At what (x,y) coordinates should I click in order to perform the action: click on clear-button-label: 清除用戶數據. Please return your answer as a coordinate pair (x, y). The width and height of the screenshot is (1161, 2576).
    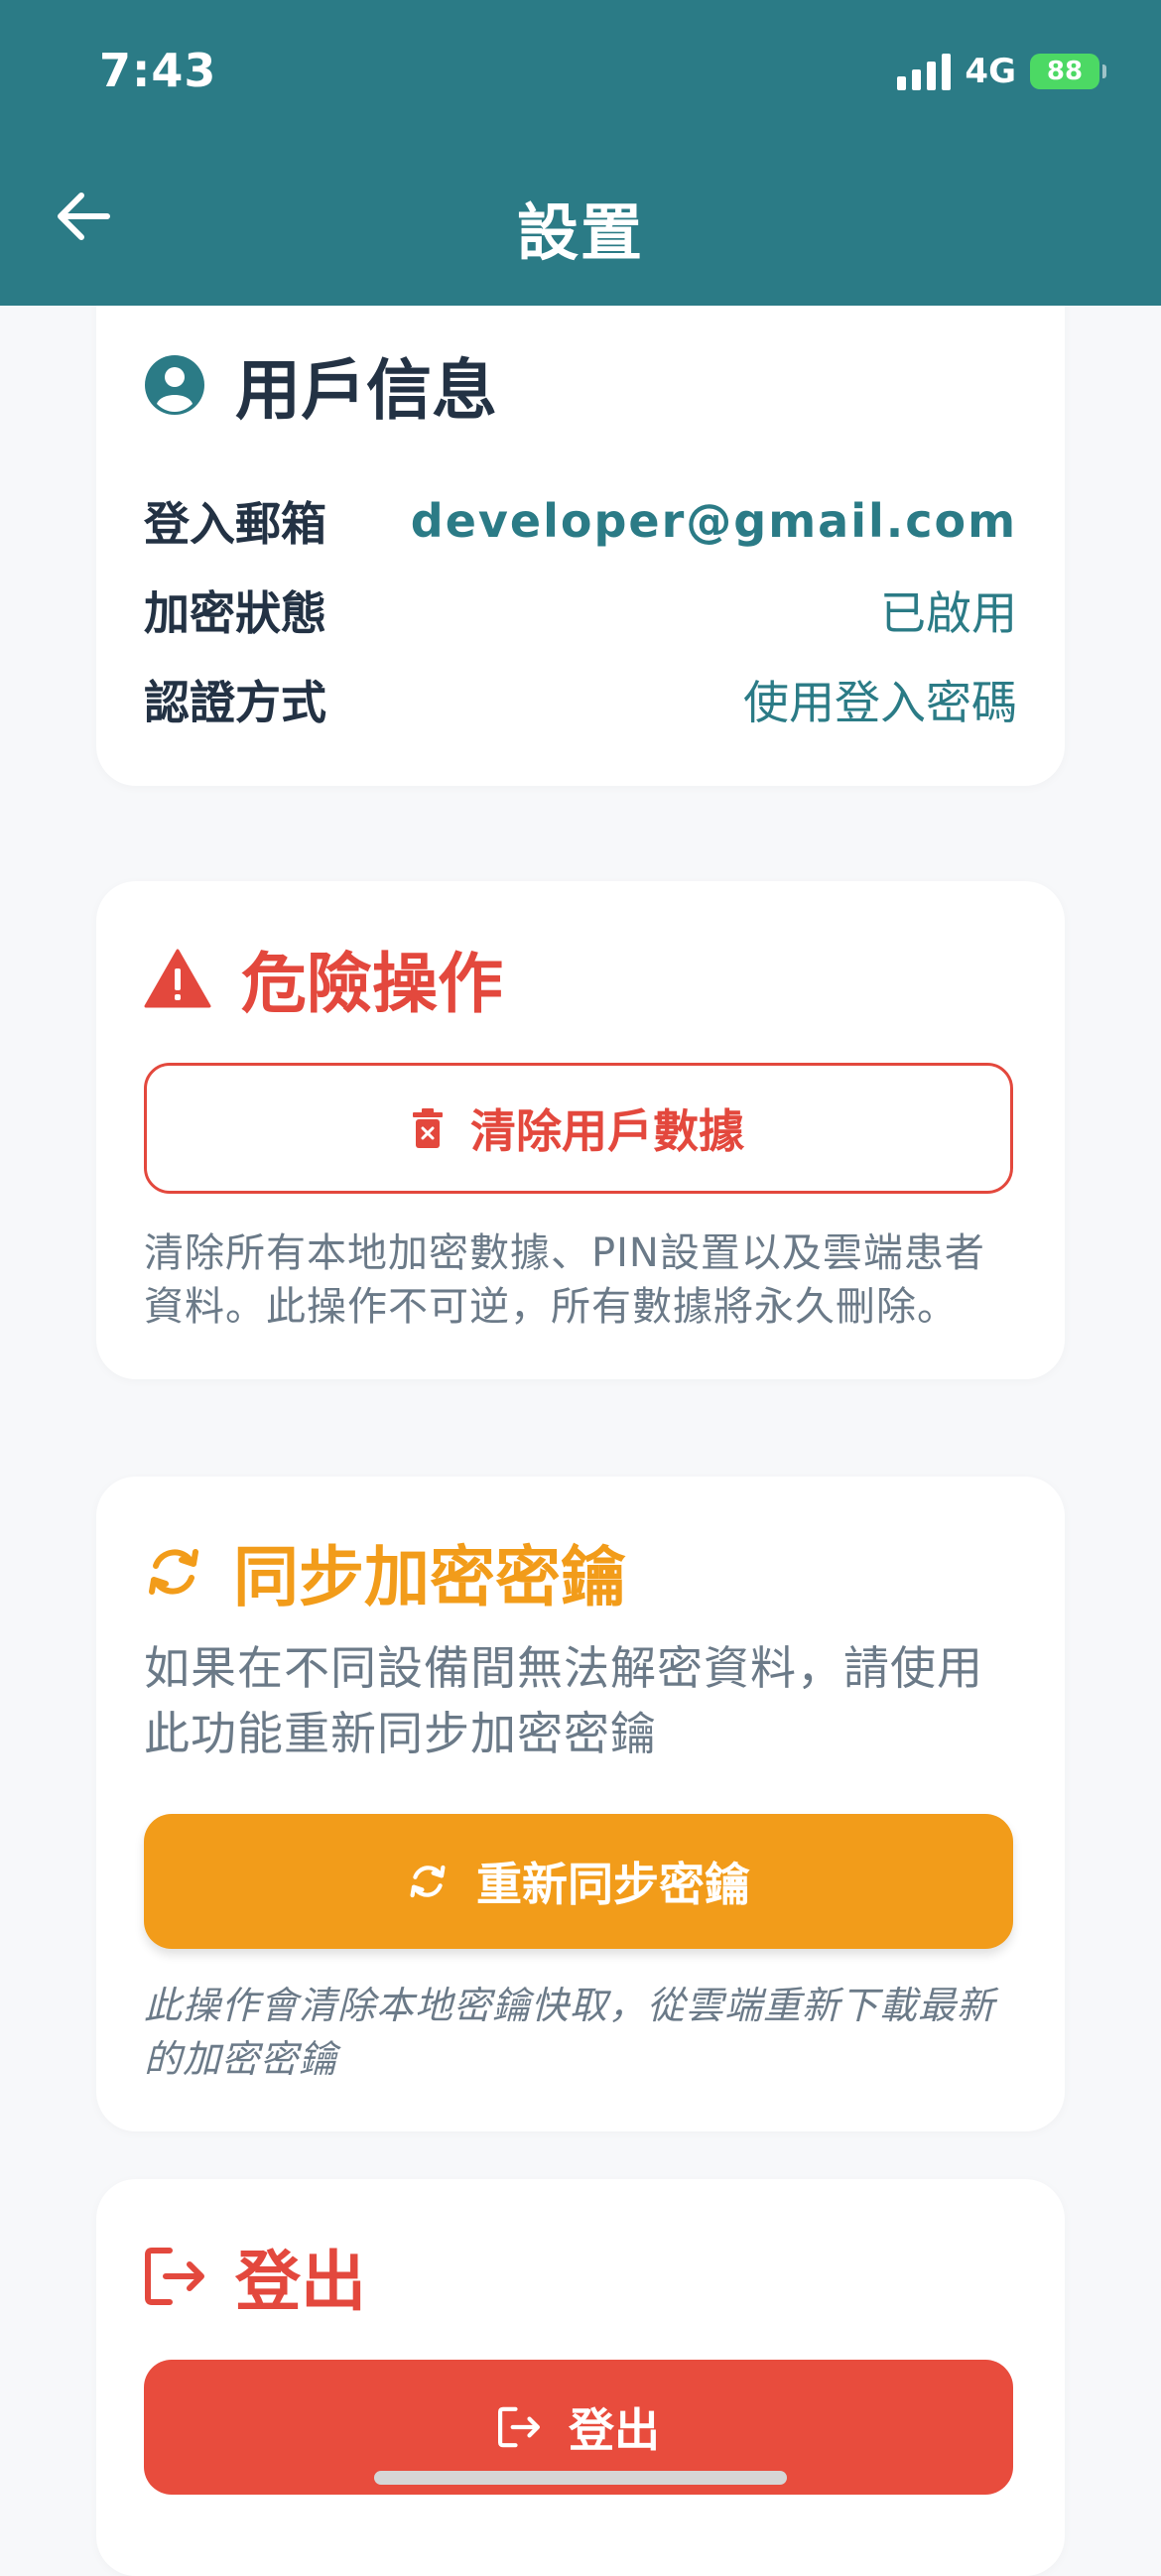
    Looking at the image, I should click on (607, 1131).